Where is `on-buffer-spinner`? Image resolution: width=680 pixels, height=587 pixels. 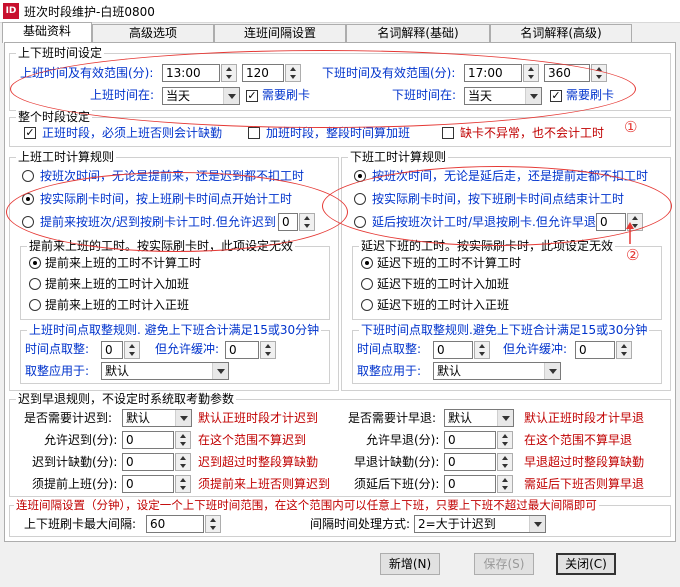 on-buffer-spinner is located at coordinates (268, 350).